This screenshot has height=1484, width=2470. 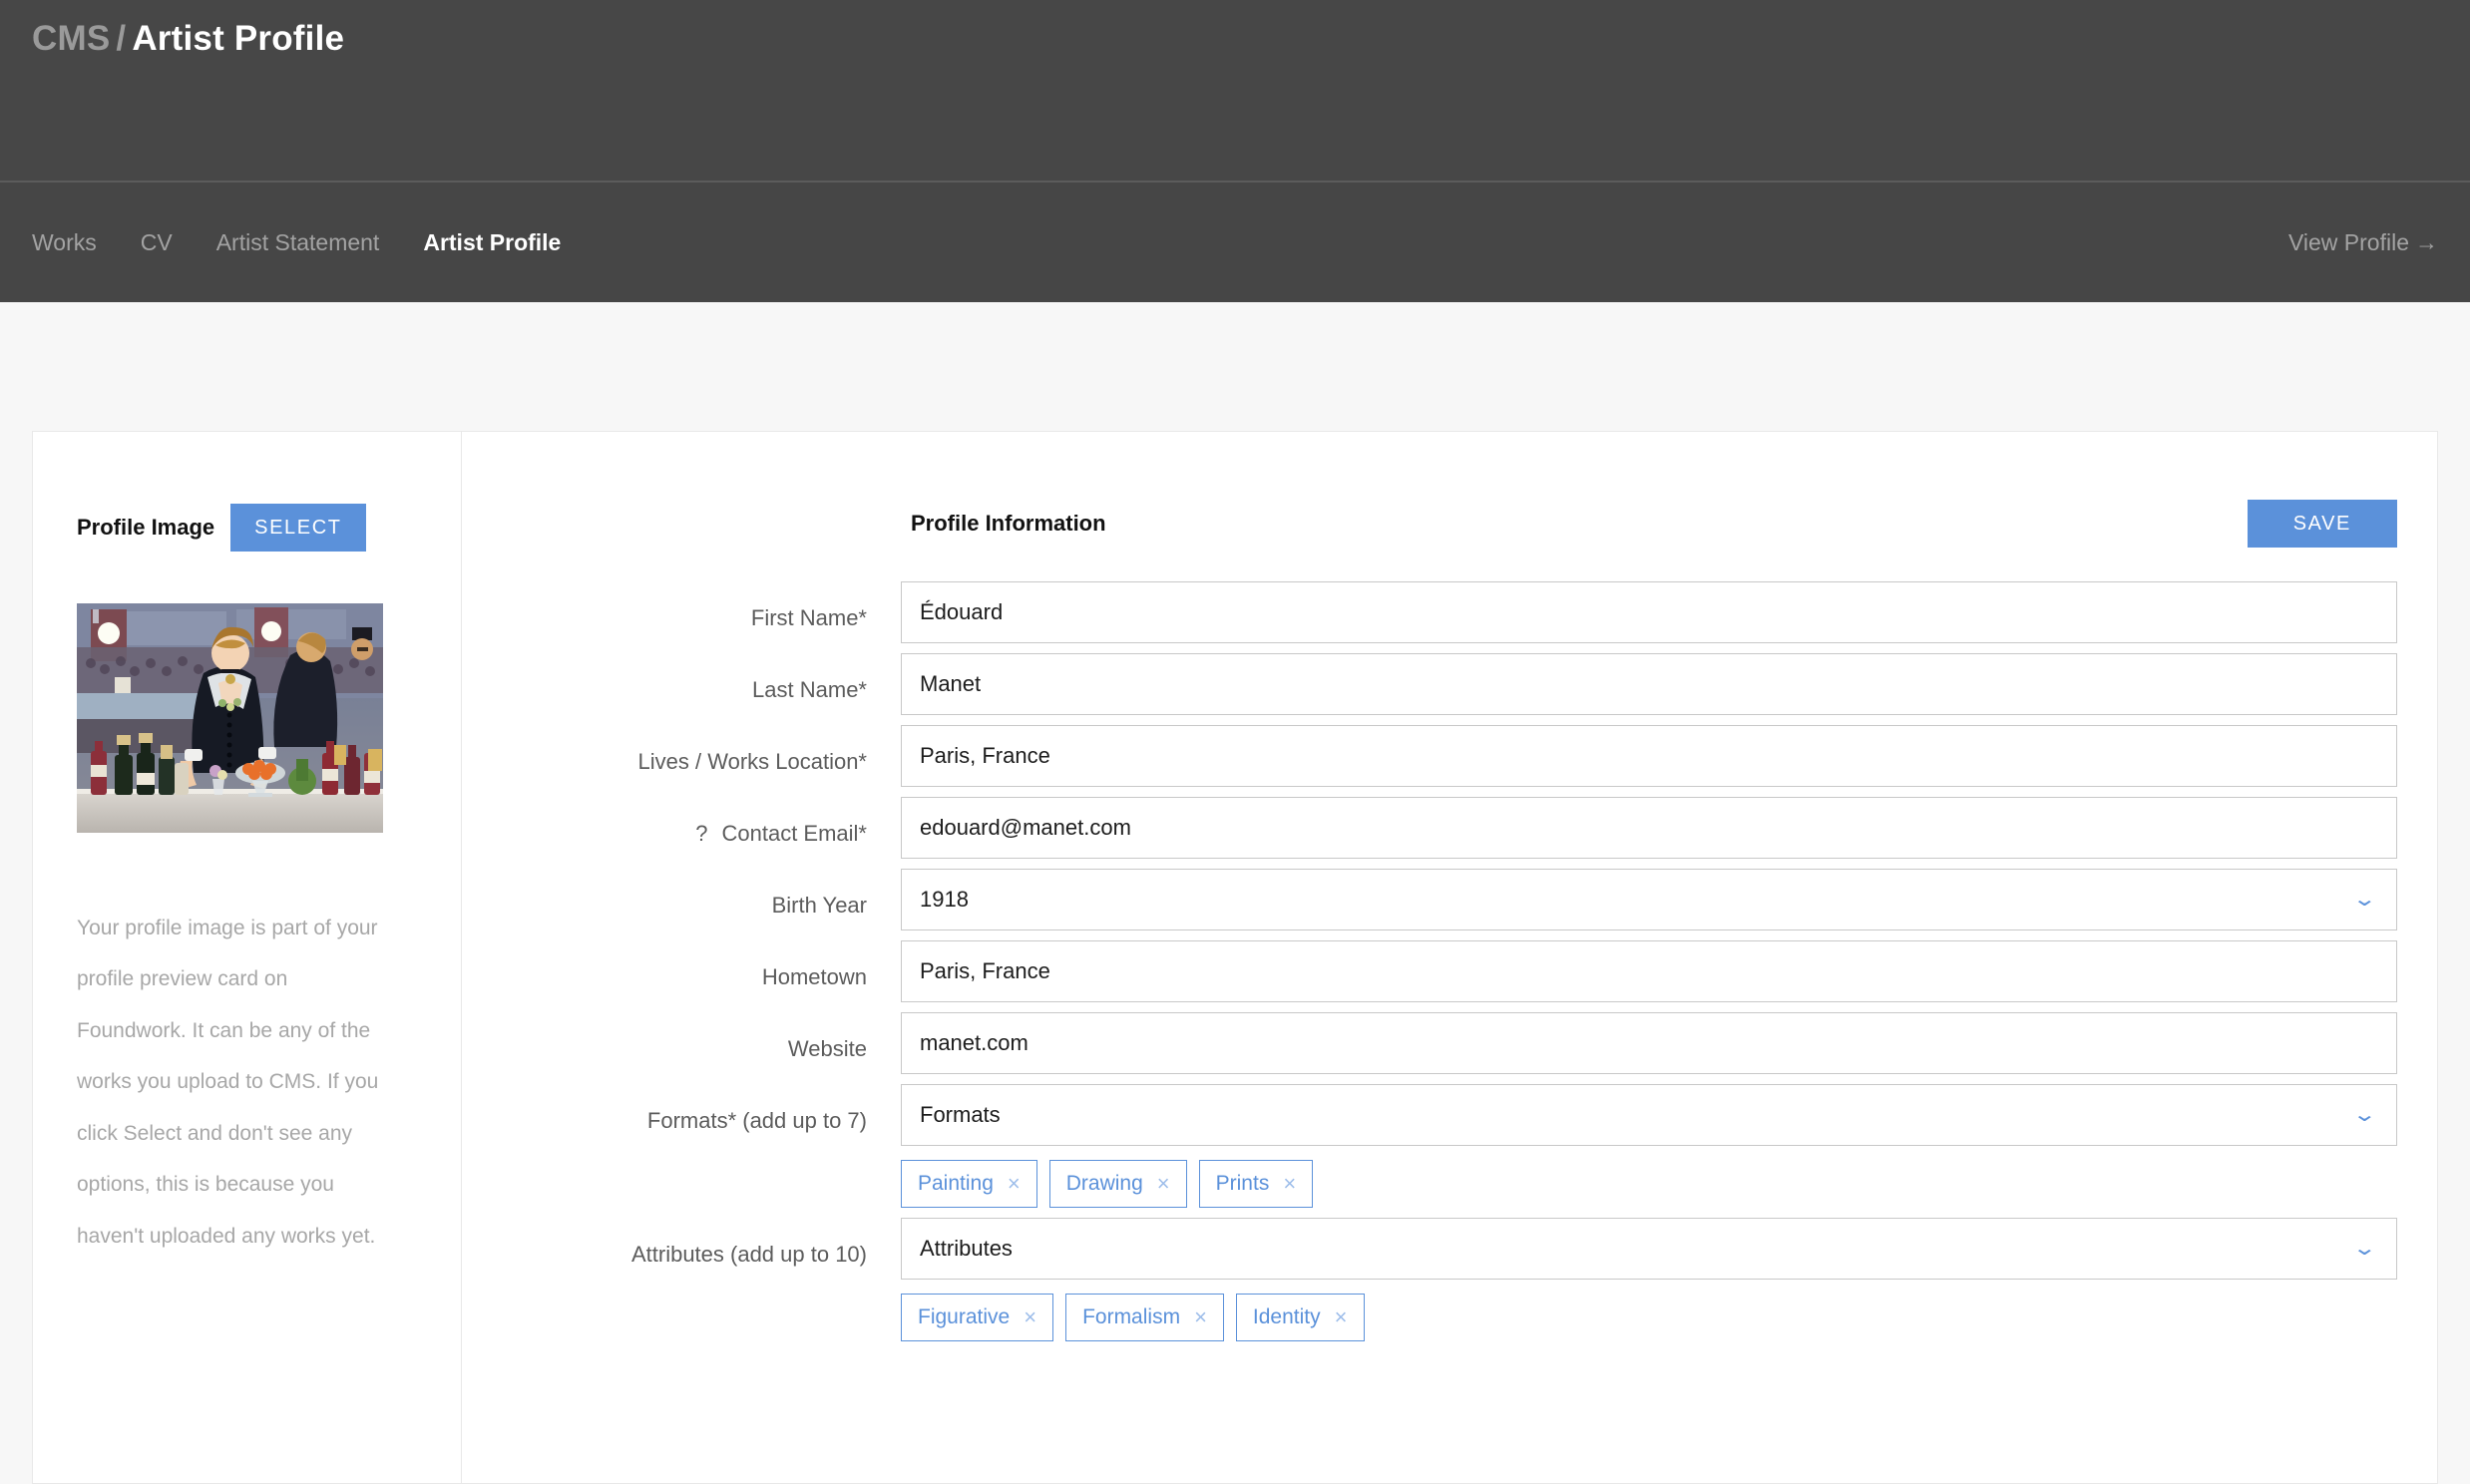 I want to click on form-row-website: Website, so click(x=1449, y=1043).